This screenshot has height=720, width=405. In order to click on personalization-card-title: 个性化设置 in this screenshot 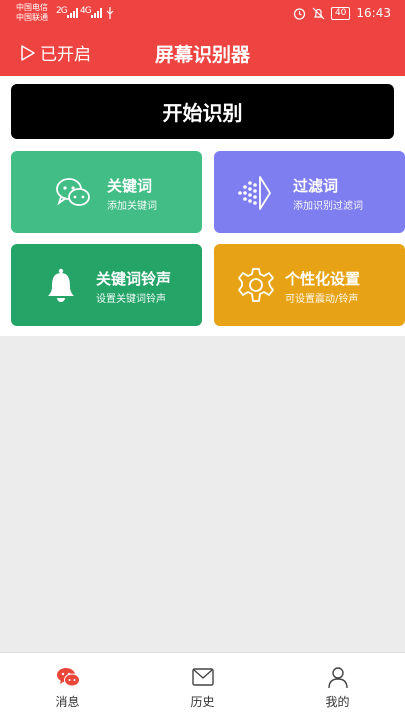, I will do `click(323, 279)`.